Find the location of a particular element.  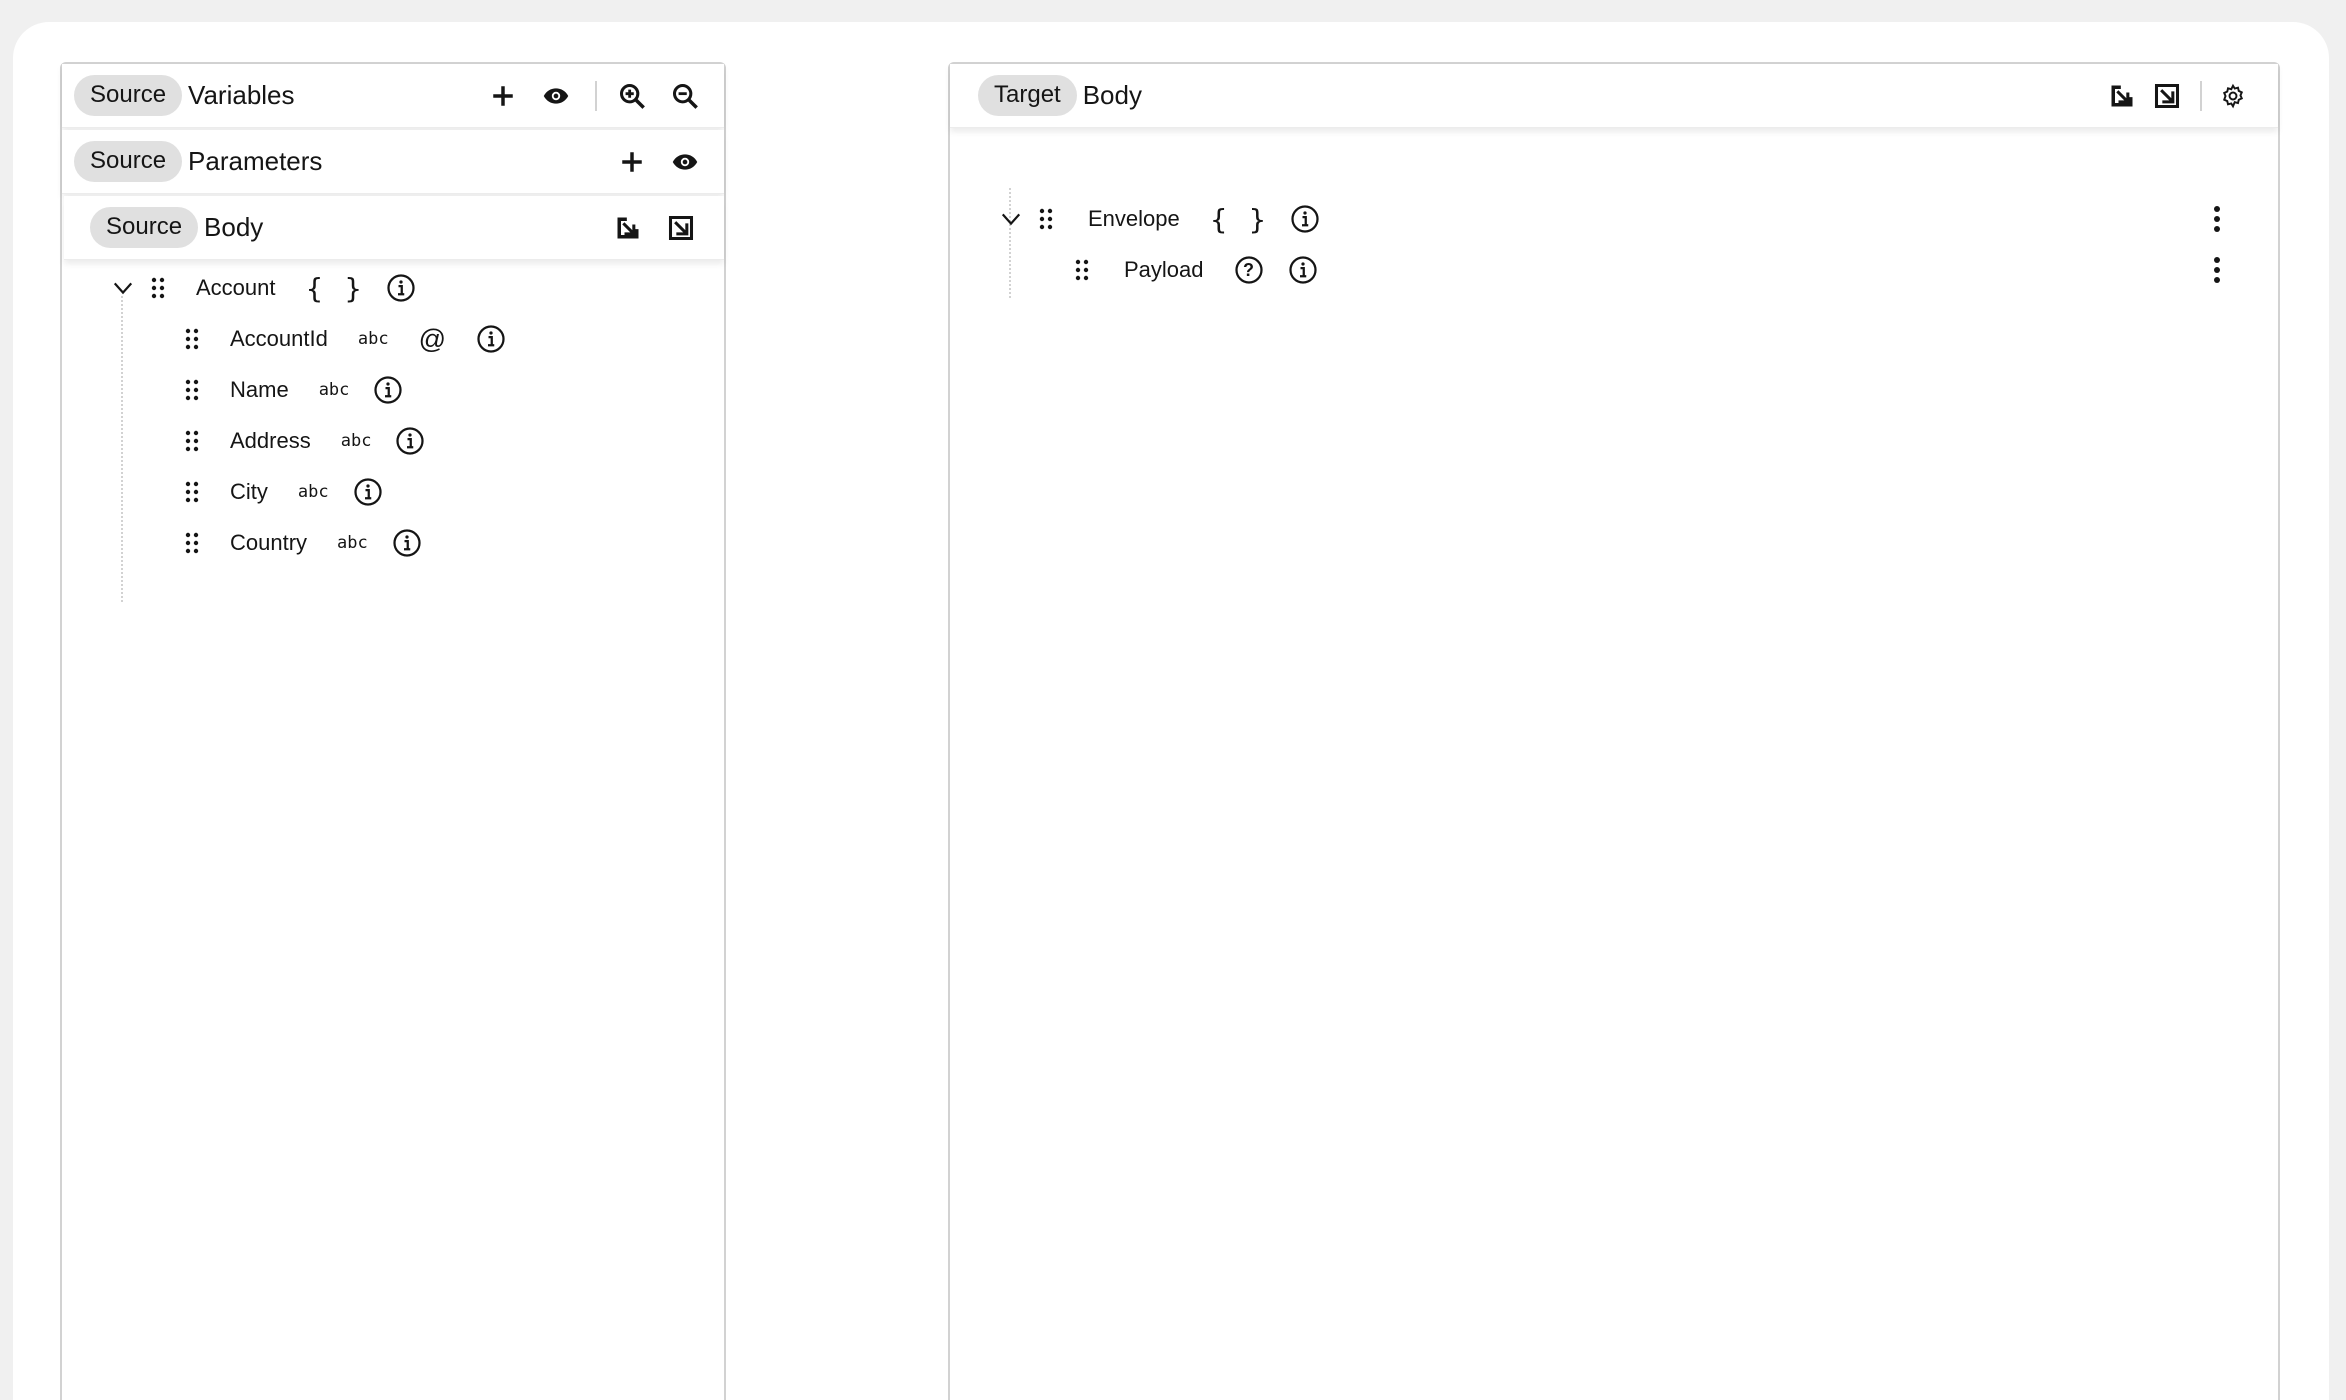

settings-button is located at coordinates (2233, 96).